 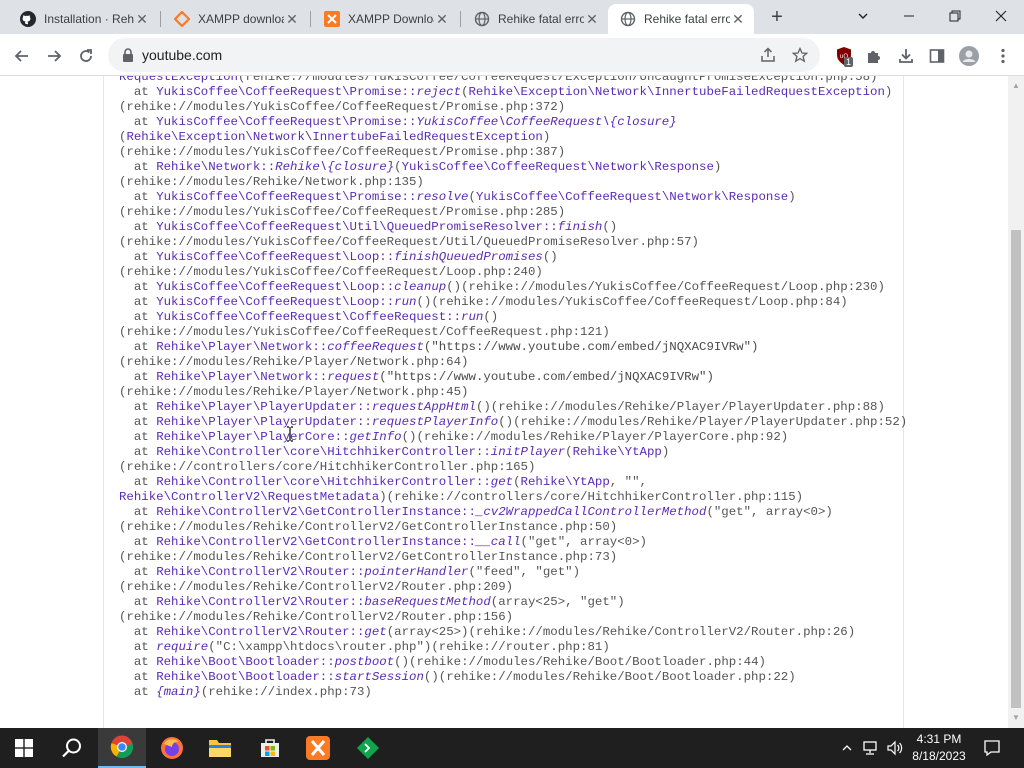 I want to click on minimize-button, so click(x=909, y=16).